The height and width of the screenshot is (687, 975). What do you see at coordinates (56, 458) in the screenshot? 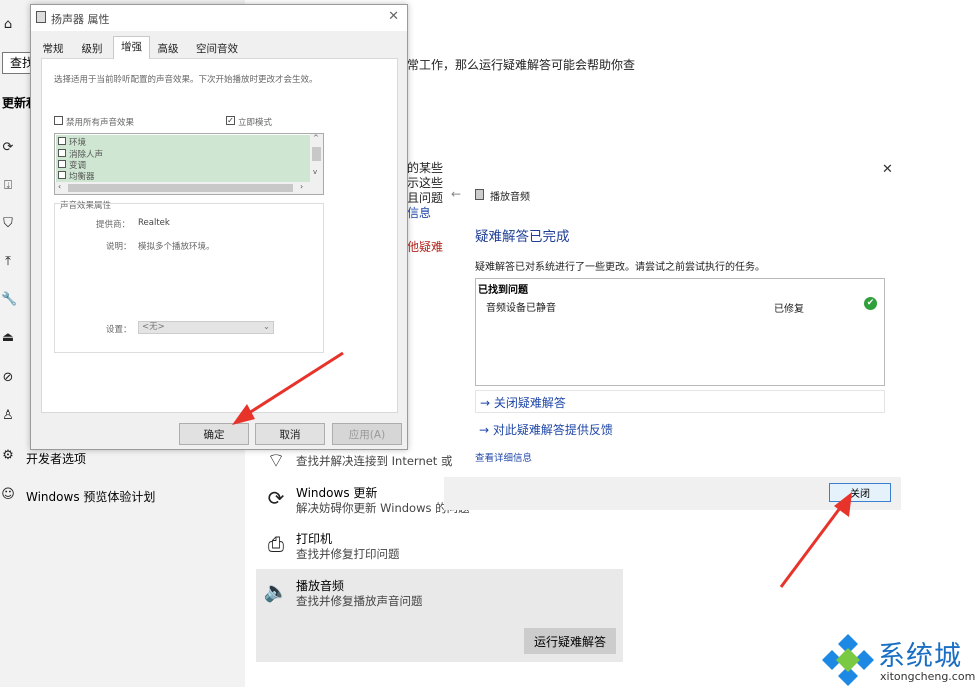
I see `sidebar-item-developer: 开发者选项` at bounding box center [56, 458].